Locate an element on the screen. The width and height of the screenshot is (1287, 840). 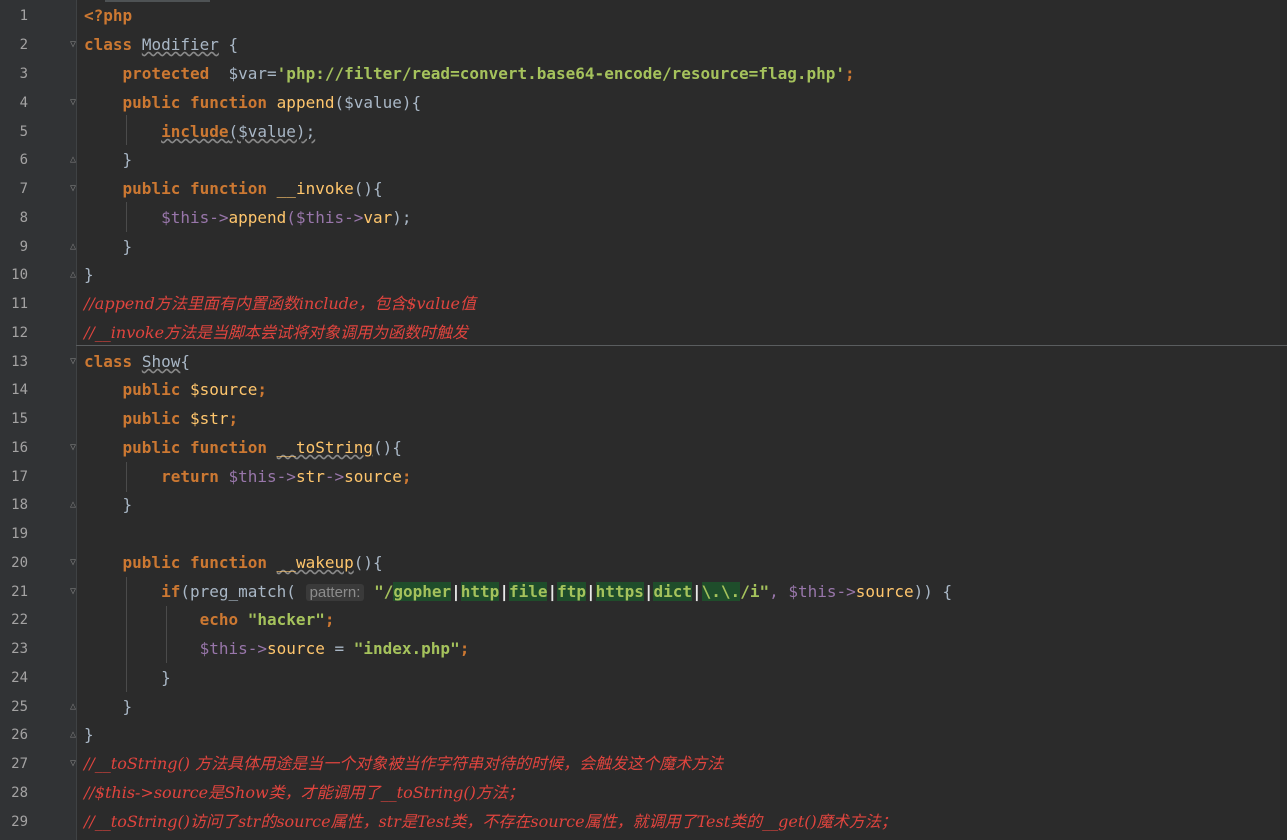
punct: )) { is located at coordinates (933, 591).